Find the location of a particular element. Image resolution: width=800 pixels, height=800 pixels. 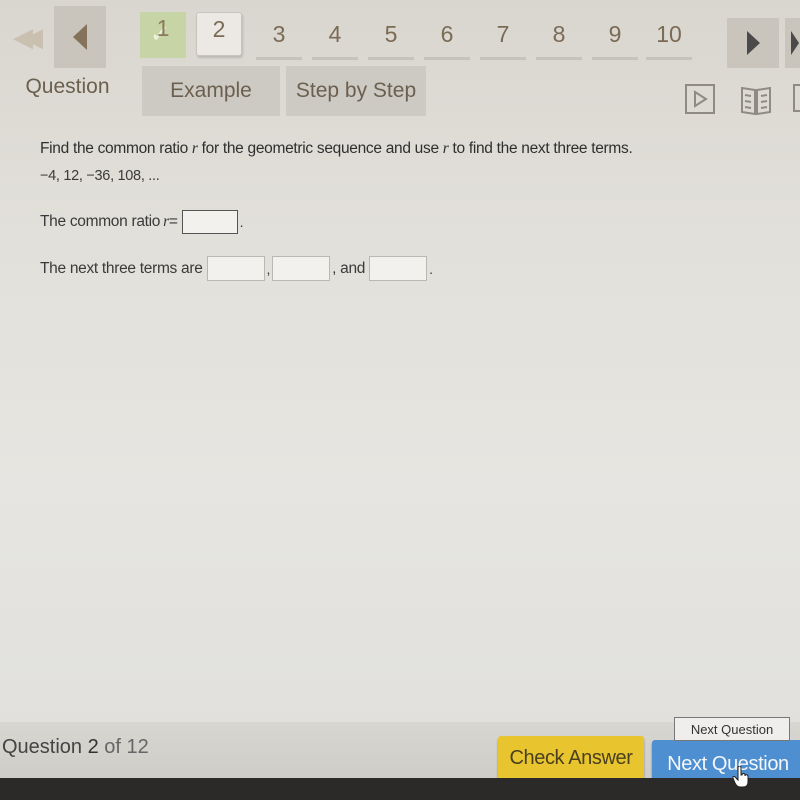

tab-label: Step by Step is located at coordinates (356, 90).